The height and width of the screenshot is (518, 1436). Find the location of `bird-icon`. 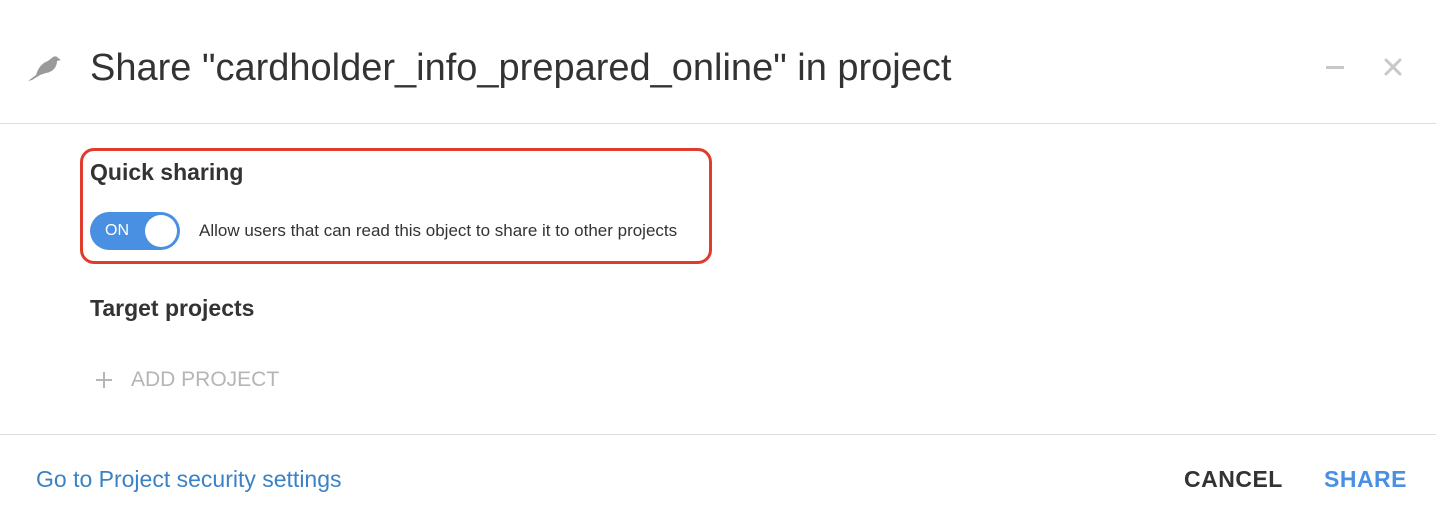

bird-icon is located at coordinates (46, 68).